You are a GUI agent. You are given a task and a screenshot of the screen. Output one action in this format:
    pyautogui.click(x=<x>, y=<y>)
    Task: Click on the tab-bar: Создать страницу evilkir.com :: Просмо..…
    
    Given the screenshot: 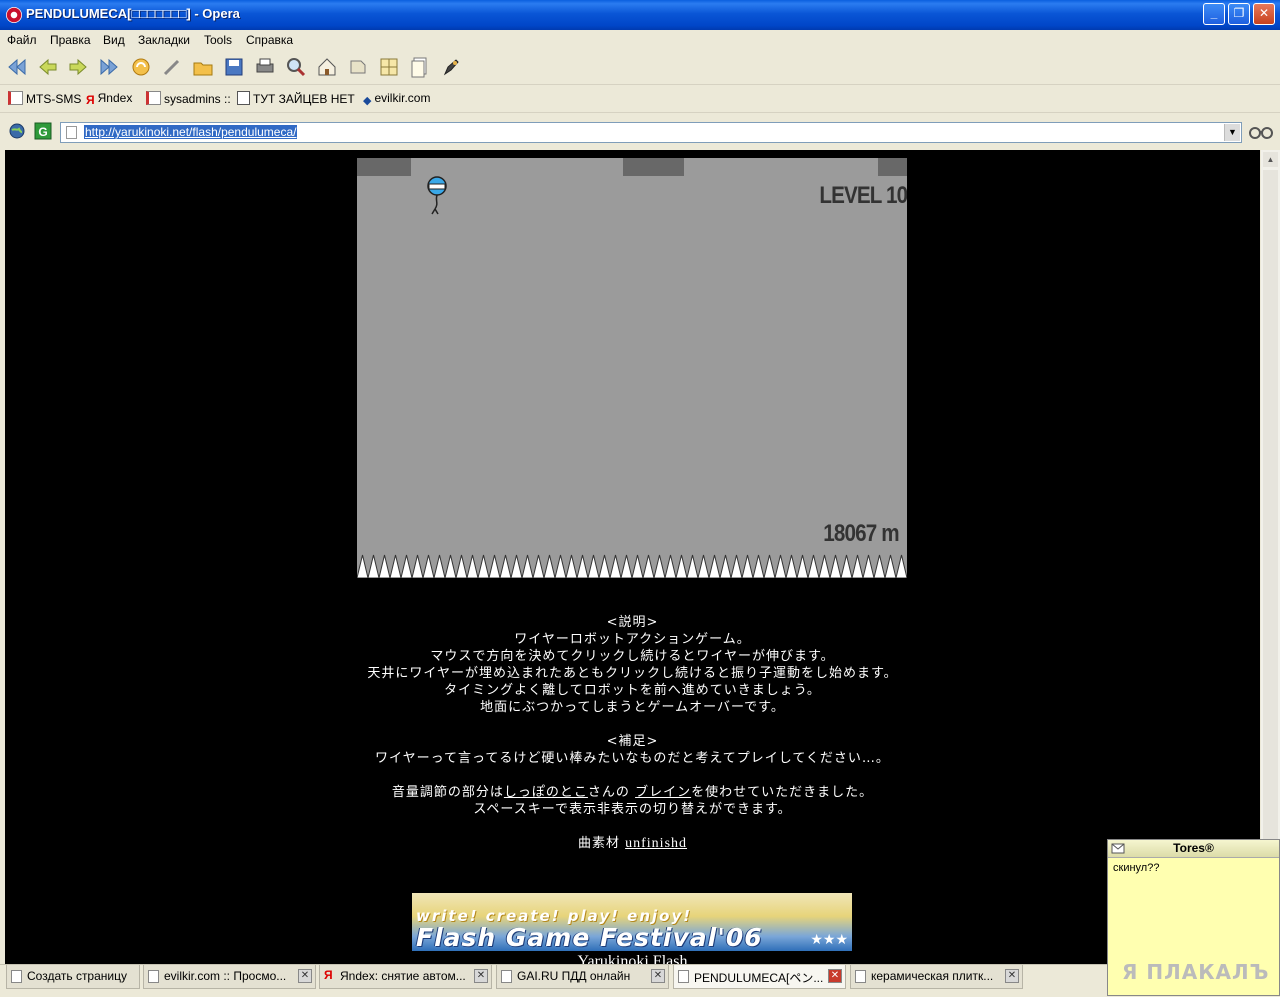 What is the action you would take?
    pyautogui.click(x=640, y=980)
    